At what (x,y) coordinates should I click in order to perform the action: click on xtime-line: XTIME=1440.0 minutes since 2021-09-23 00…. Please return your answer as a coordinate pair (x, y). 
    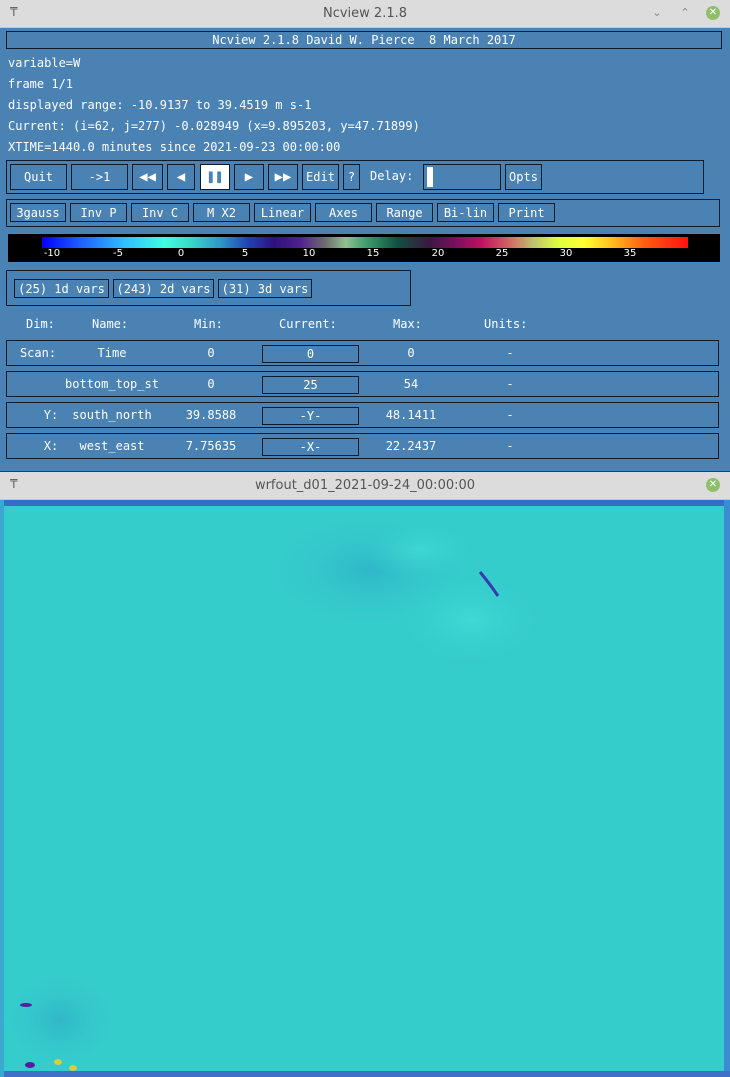
    Looking at the image, I should click on (174, 147).